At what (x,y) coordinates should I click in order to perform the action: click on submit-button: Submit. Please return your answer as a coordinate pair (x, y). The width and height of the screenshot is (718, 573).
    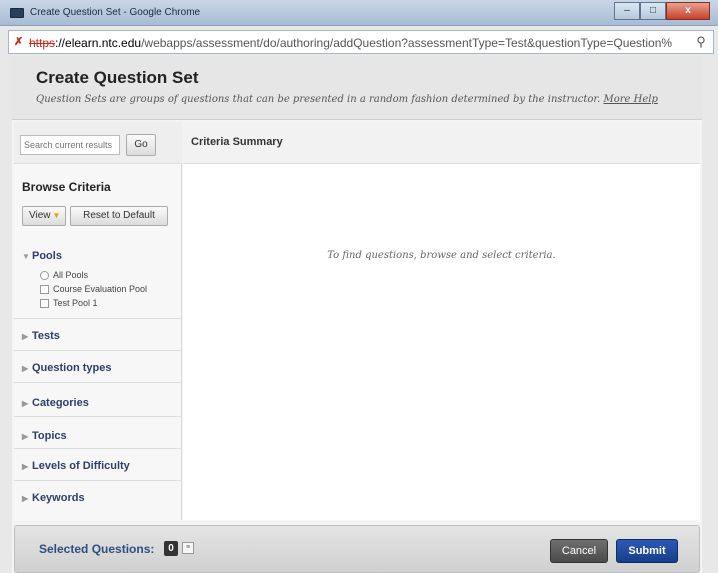
    Looking at the image, I should click on (647, 551).